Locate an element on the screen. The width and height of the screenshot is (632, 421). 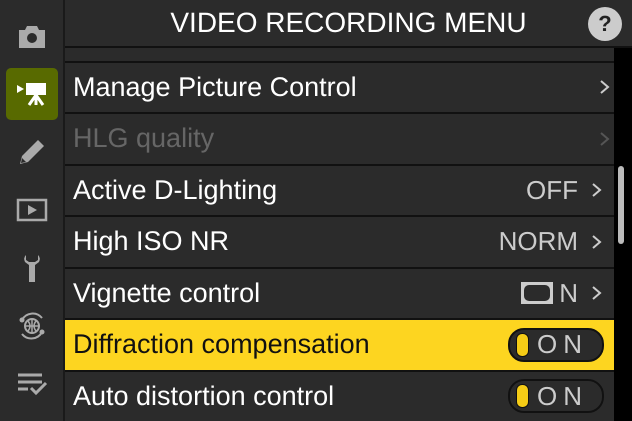
menu-row: Active D-Lighting OFF is located at coordinates (339, 190).